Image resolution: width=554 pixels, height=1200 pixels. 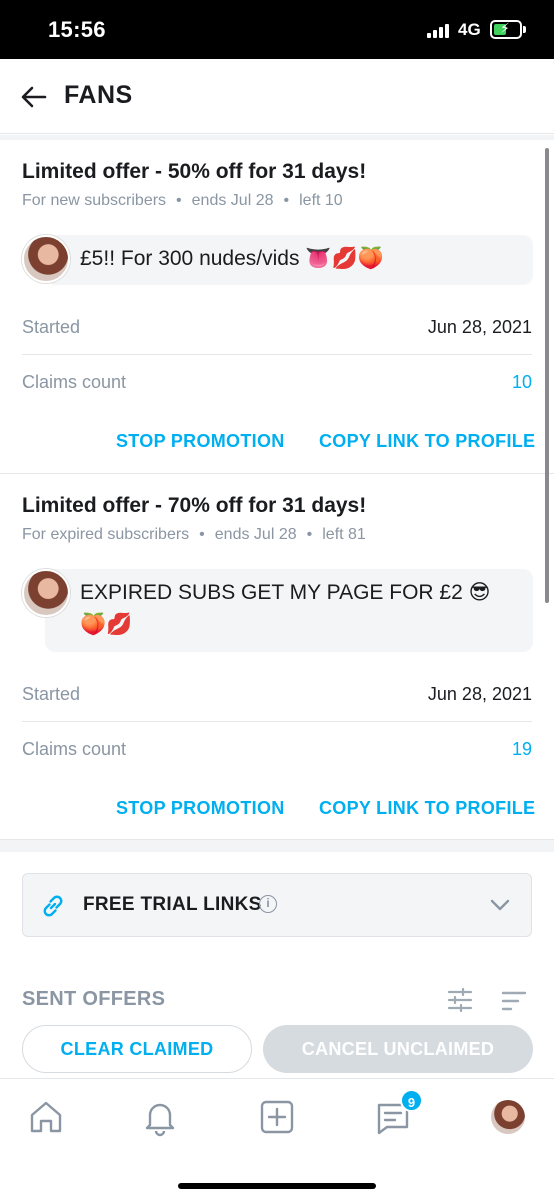 I want to click on home-indicator, so click(x=277, y=1186).